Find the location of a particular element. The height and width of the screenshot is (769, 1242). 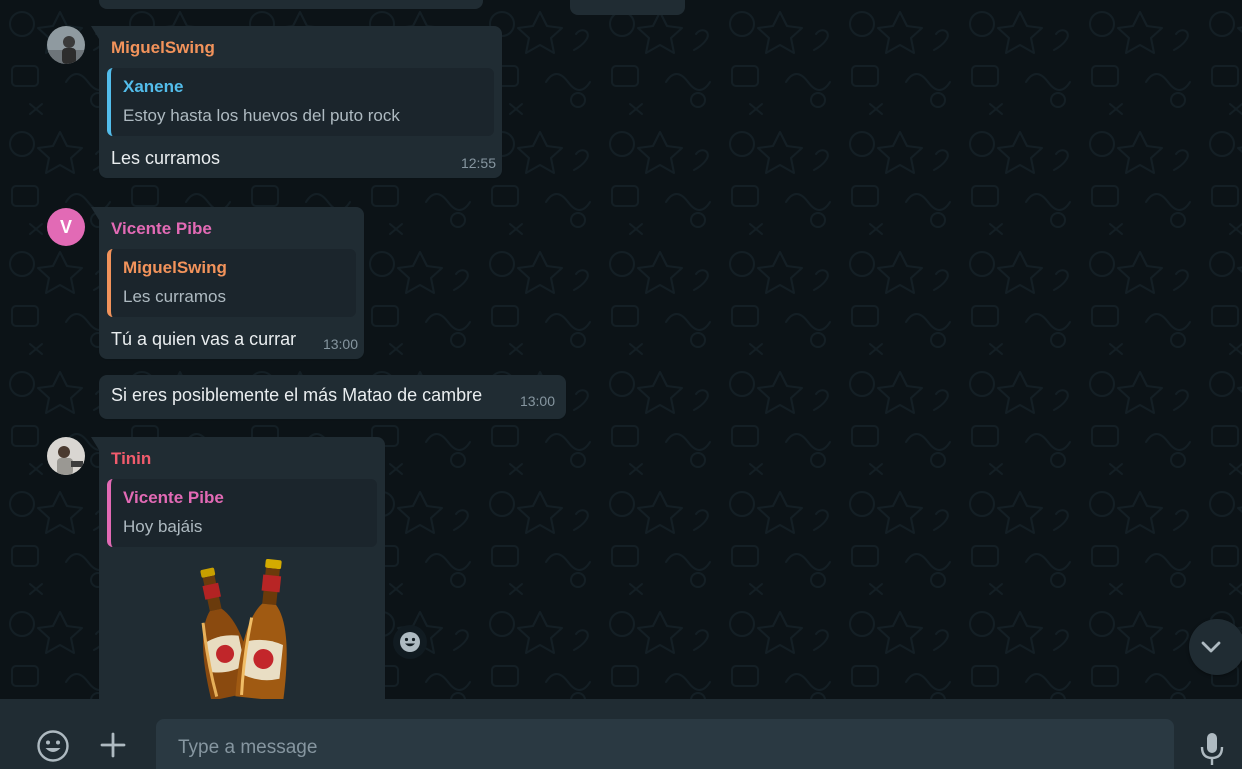

scroll-to-bottom-button is located at coordinates (1215, 647).